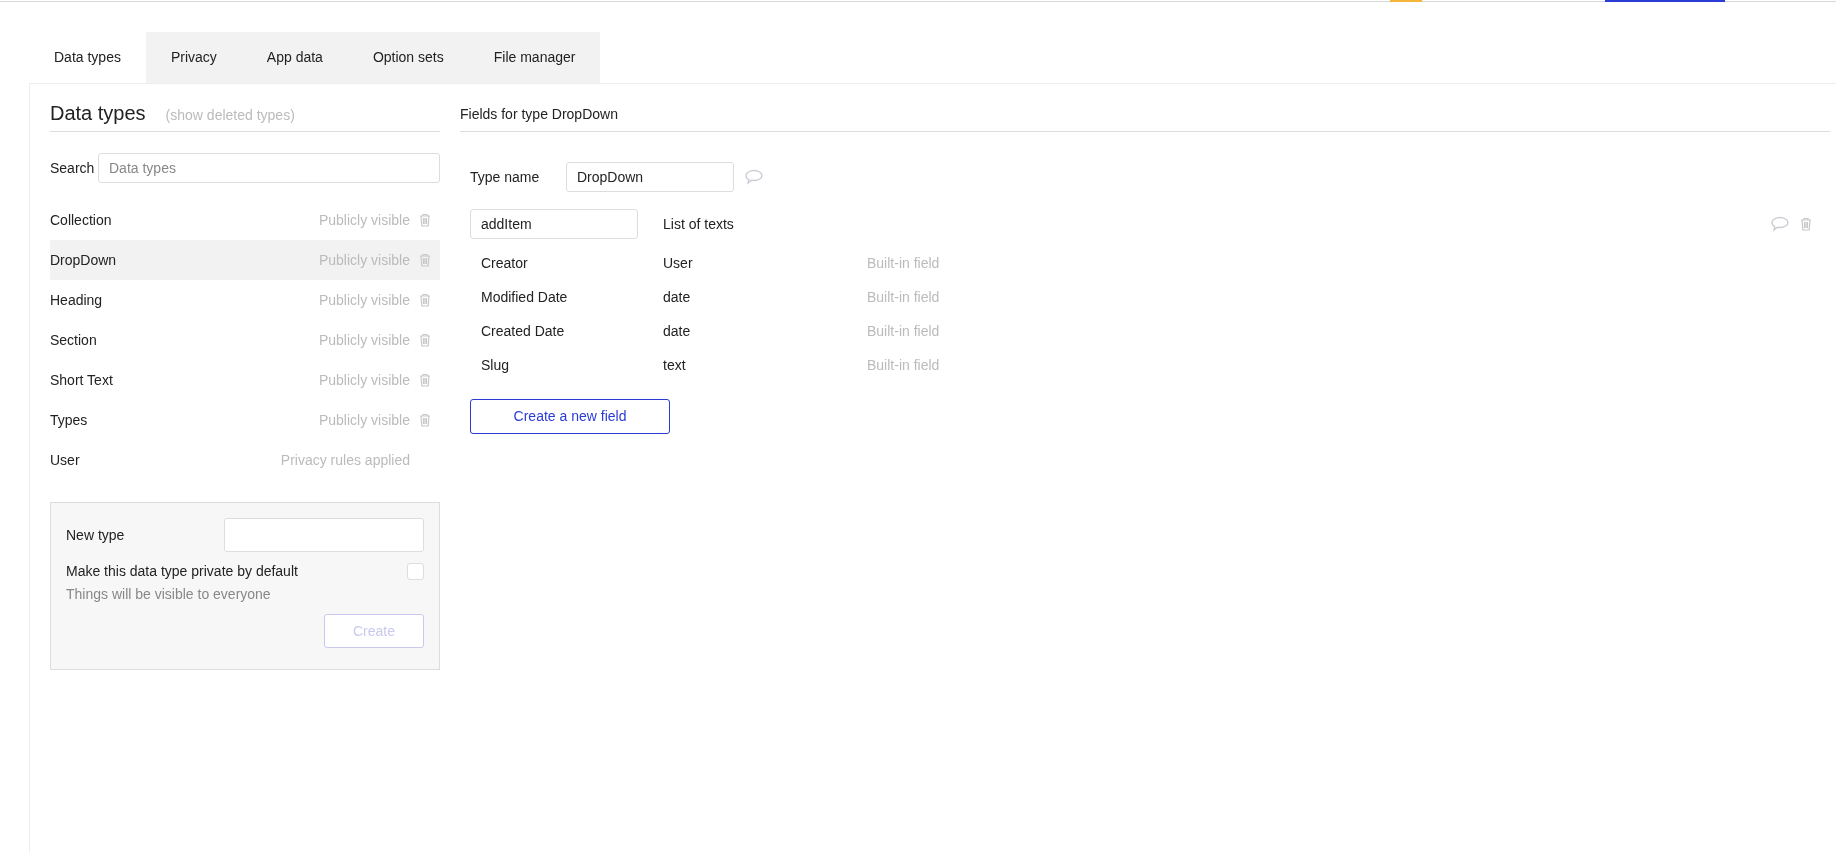  Describe the element at coordinates (324, 535) in the screenshot. I see `new-type-field` at that location.